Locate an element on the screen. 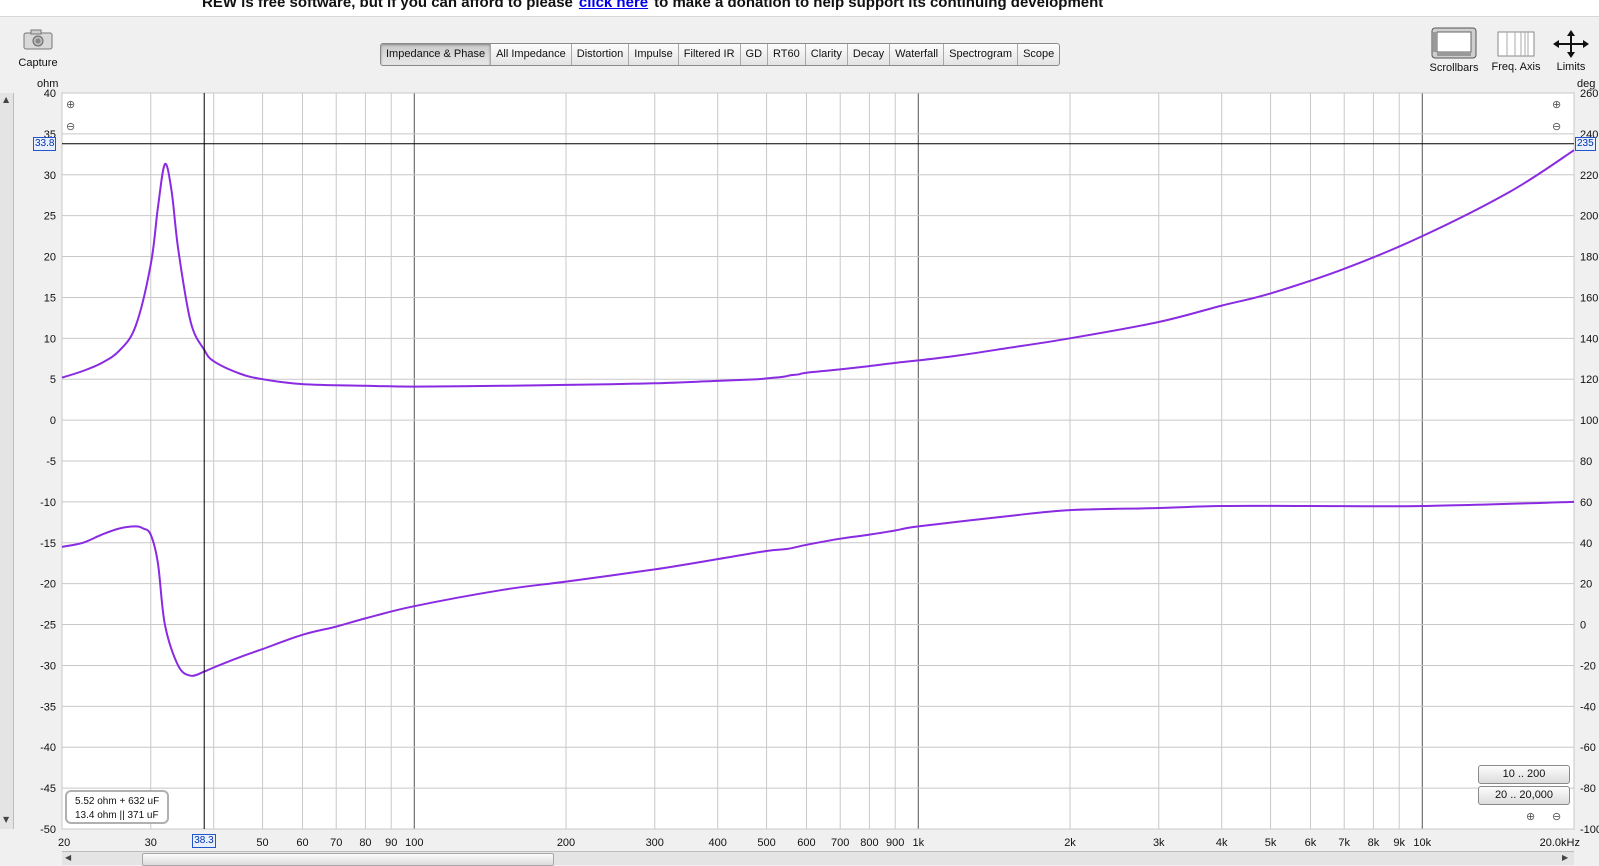 This screenshot has height=866, width=1599. right-axis-tick-label: 140 is located at coordinates (1589, 339).